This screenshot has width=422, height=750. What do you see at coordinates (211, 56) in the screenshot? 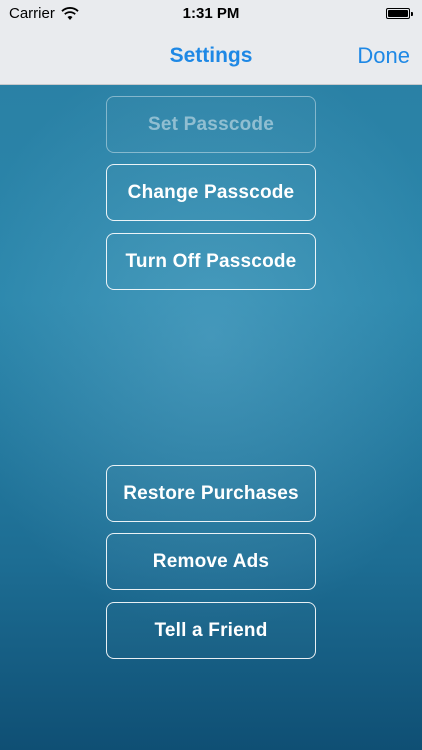
I see `navigation-bar: Settings Done` at bounding box center [211, 56].